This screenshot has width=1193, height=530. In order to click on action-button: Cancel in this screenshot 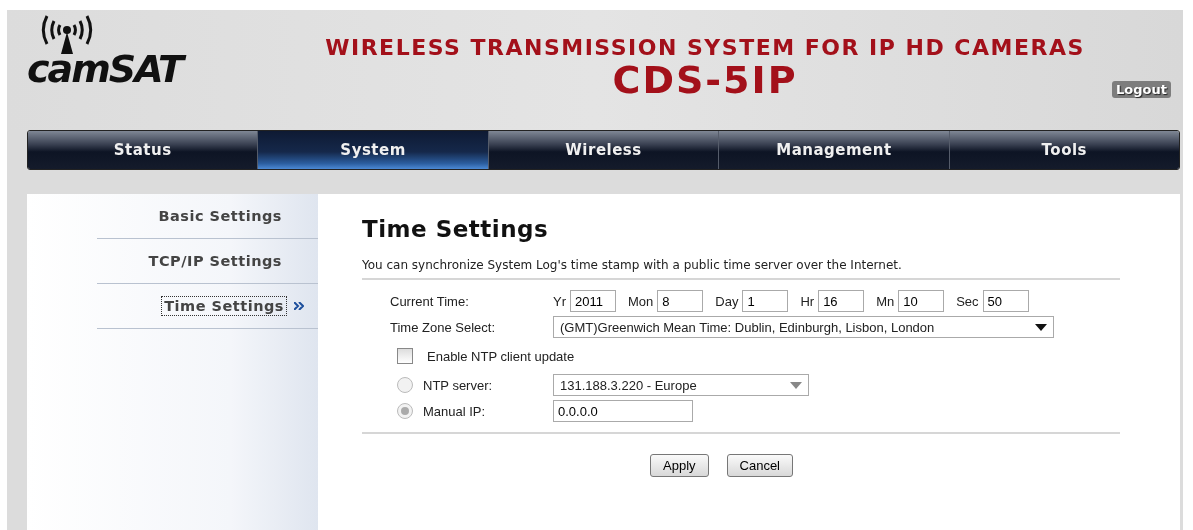, I will do `click(759, 465)`.